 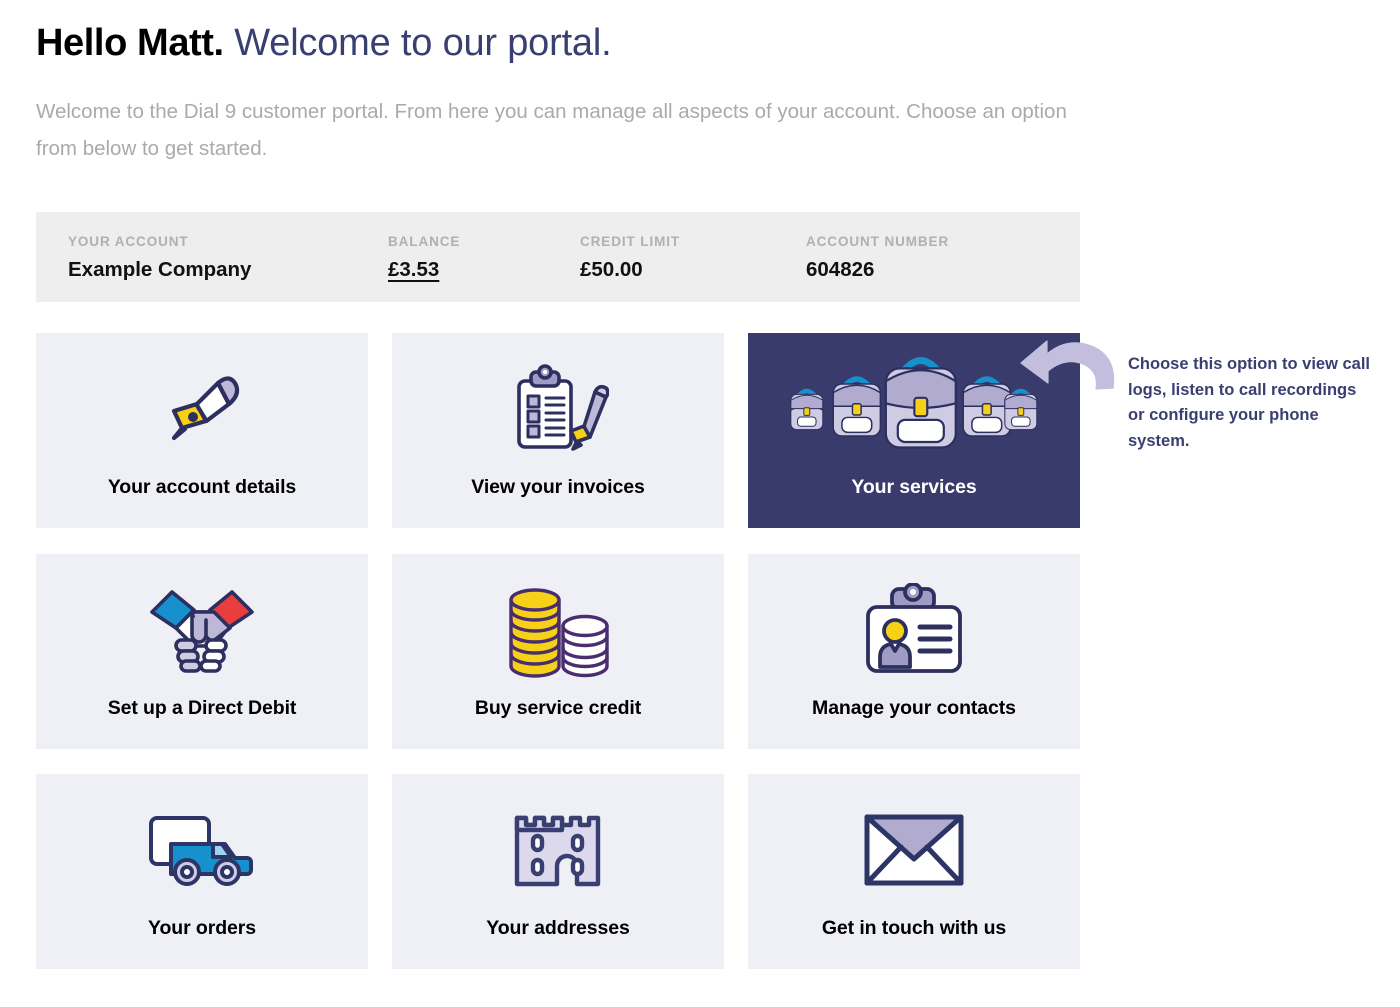 I want to click on account-column-value: Example Company, so click(x=160, y=269).